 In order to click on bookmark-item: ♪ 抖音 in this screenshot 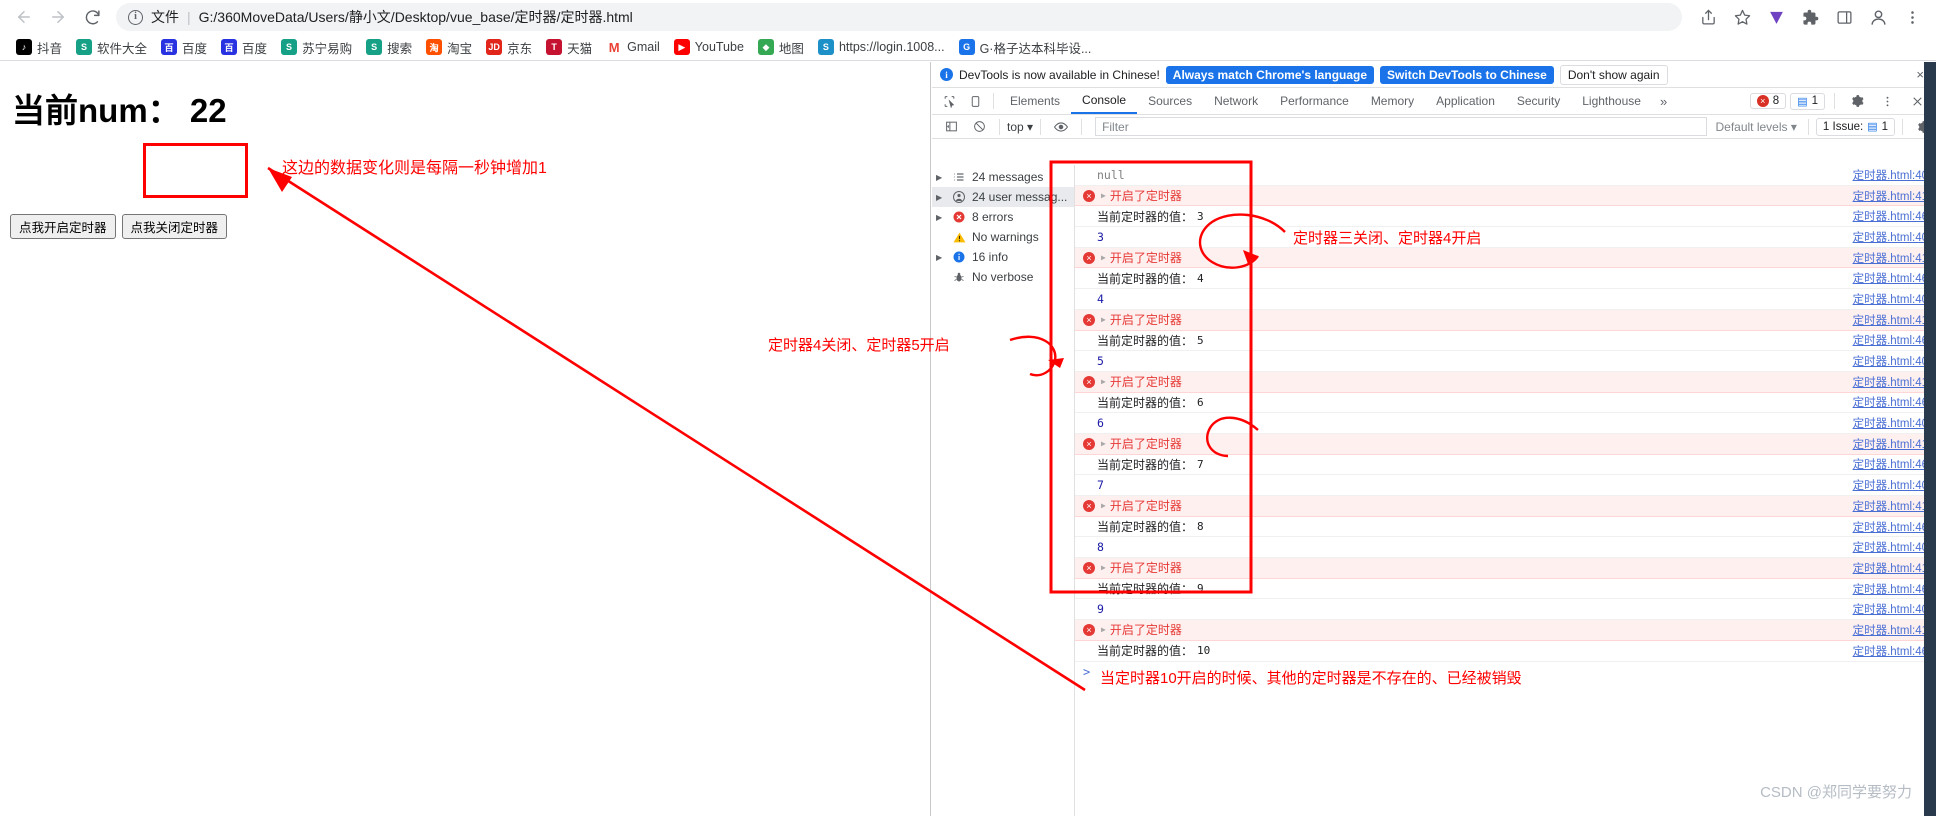, I will do `click(39, 47)`.